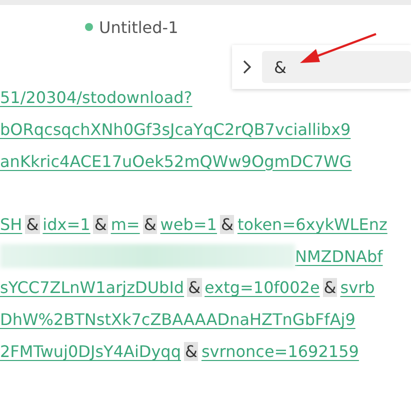 The image size is (411, 411). Describe the element at coordinates (336, 67) in the screenshot. I see `find-input: &` at that location.